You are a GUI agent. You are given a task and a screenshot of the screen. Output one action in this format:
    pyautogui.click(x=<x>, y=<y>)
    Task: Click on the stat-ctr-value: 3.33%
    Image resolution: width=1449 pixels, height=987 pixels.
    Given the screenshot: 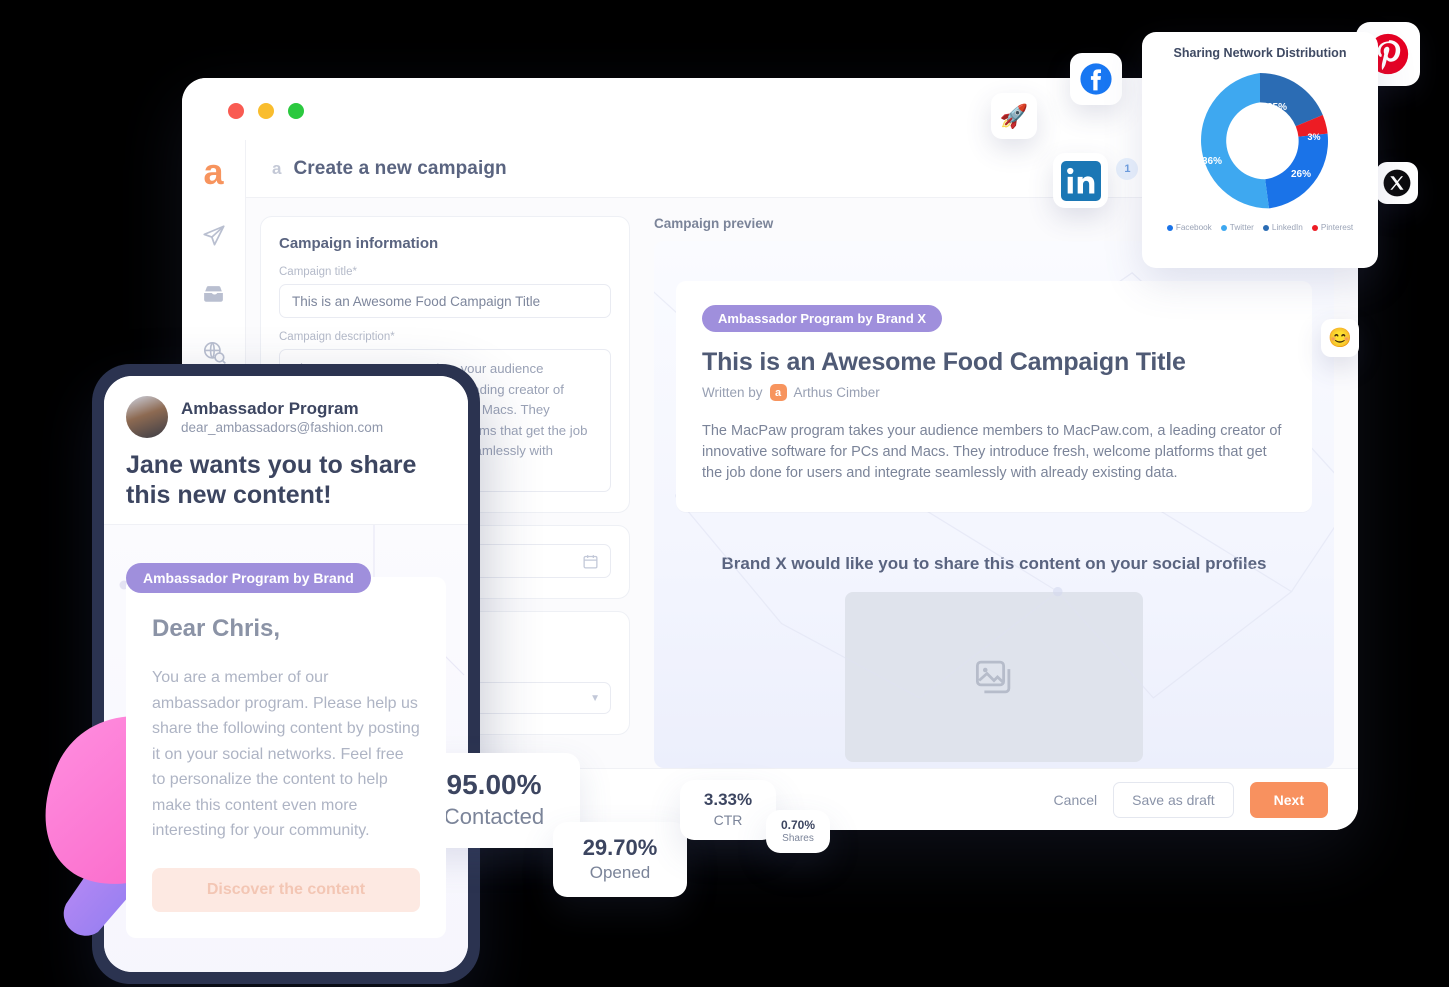 What is the action you would take?
    pyautogui.click(x=728, y=799)
    